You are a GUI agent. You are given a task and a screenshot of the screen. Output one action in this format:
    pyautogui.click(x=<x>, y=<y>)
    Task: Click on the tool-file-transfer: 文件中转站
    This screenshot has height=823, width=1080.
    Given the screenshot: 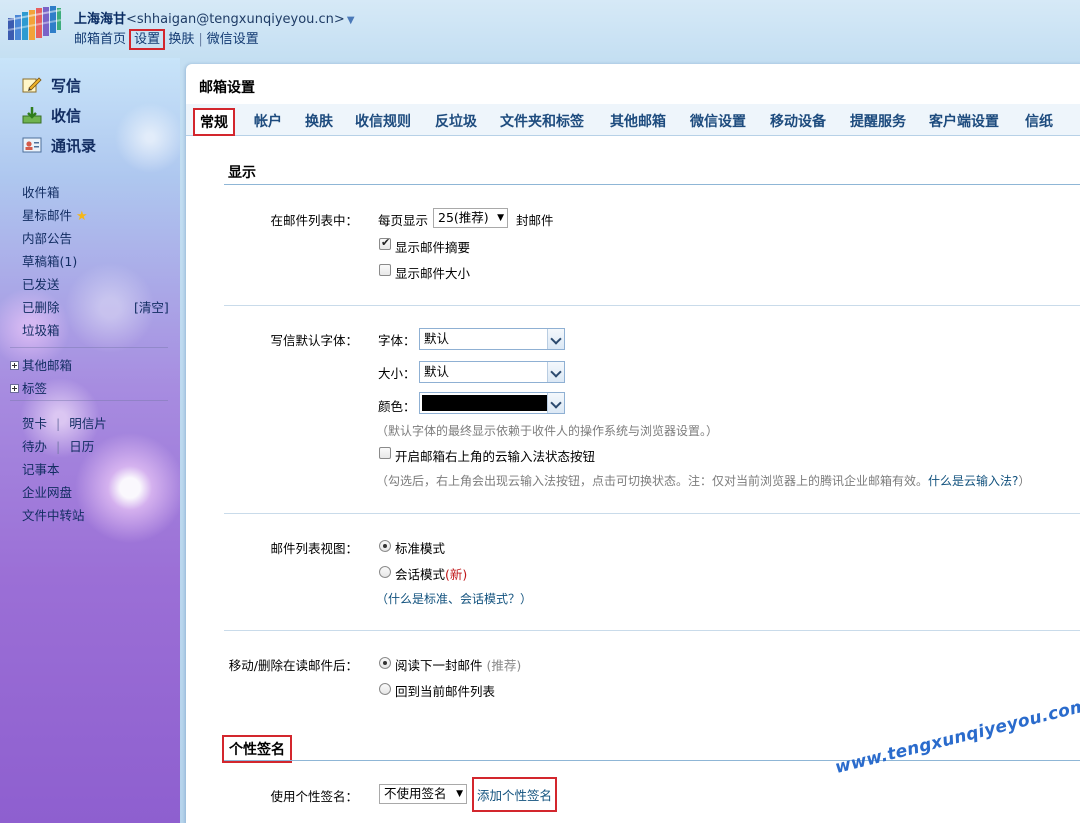 What is the action you would take?
    pyautogui.click(x=53, y=514)
    